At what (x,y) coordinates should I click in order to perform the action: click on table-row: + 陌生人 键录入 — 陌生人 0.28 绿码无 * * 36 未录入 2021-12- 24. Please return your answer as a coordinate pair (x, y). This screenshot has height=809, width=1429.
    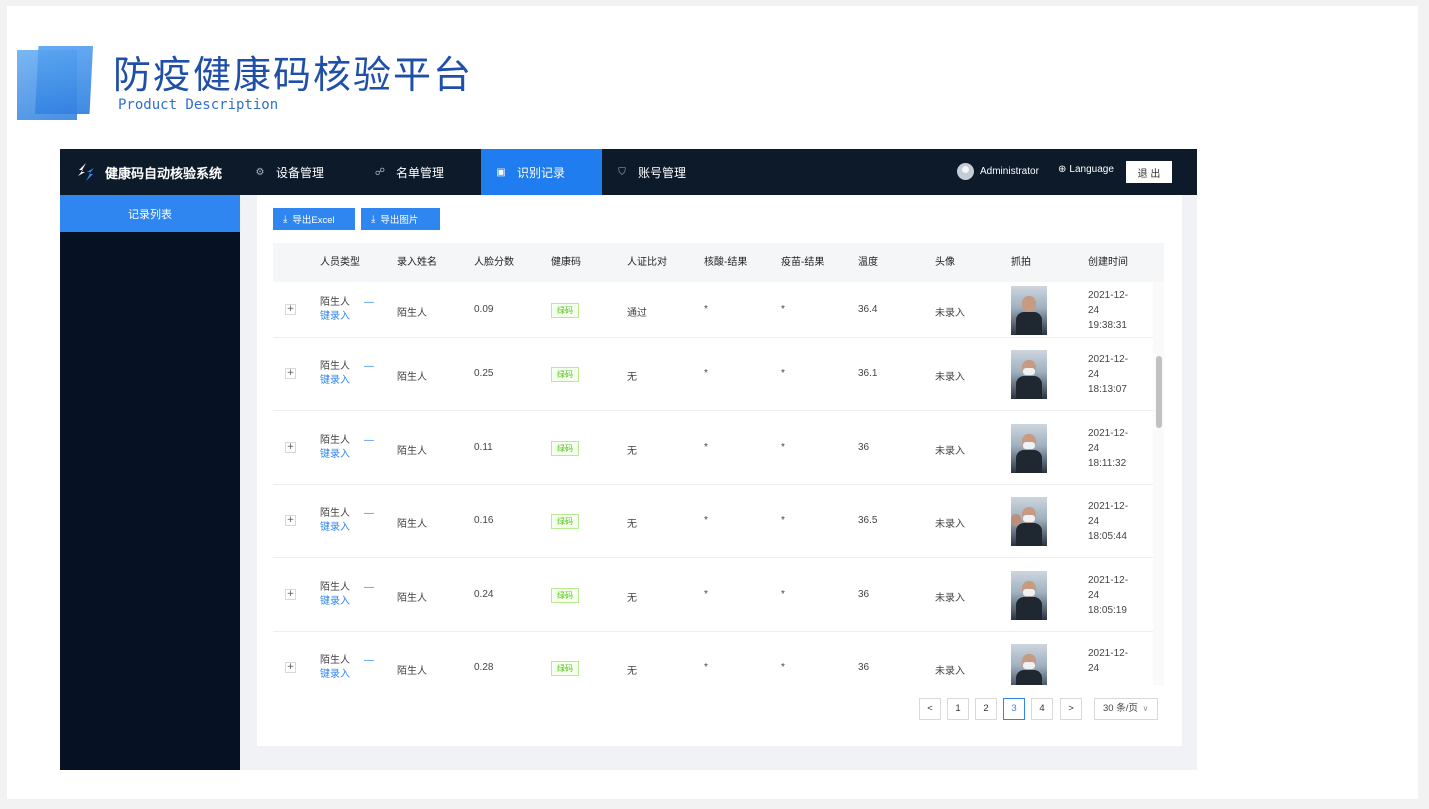
    Looking at the image, I should click on (713, 658).